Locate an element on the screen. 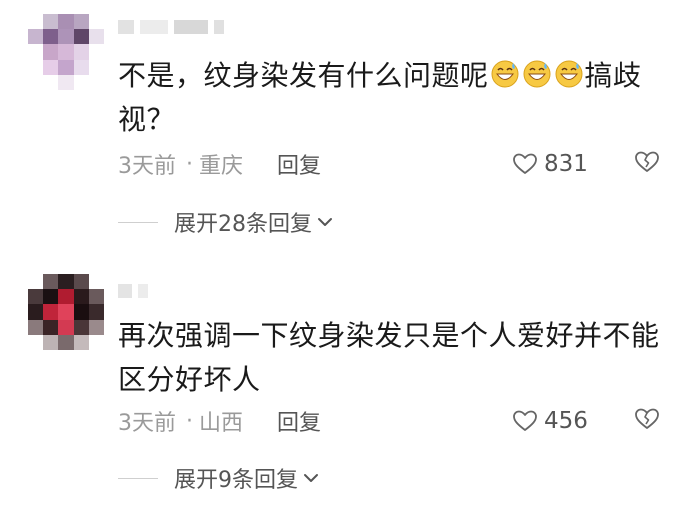  comment-meta: 3天前 · 重庆 回复 831 is located at coordinates (389, 164).